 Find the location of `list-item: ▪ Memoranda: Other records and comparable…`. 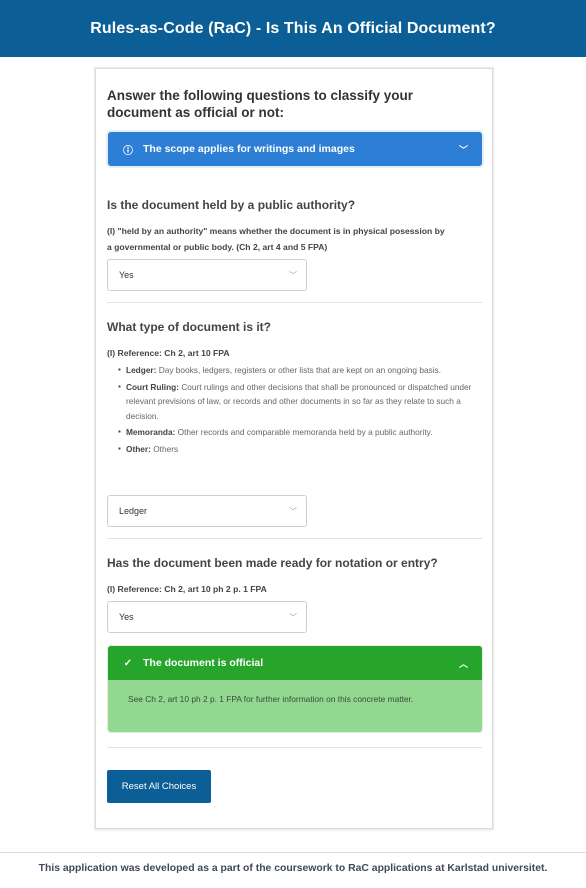

list-item: ▪ Memoranda: Other records and comparable… is located at coordinates (294, 432).